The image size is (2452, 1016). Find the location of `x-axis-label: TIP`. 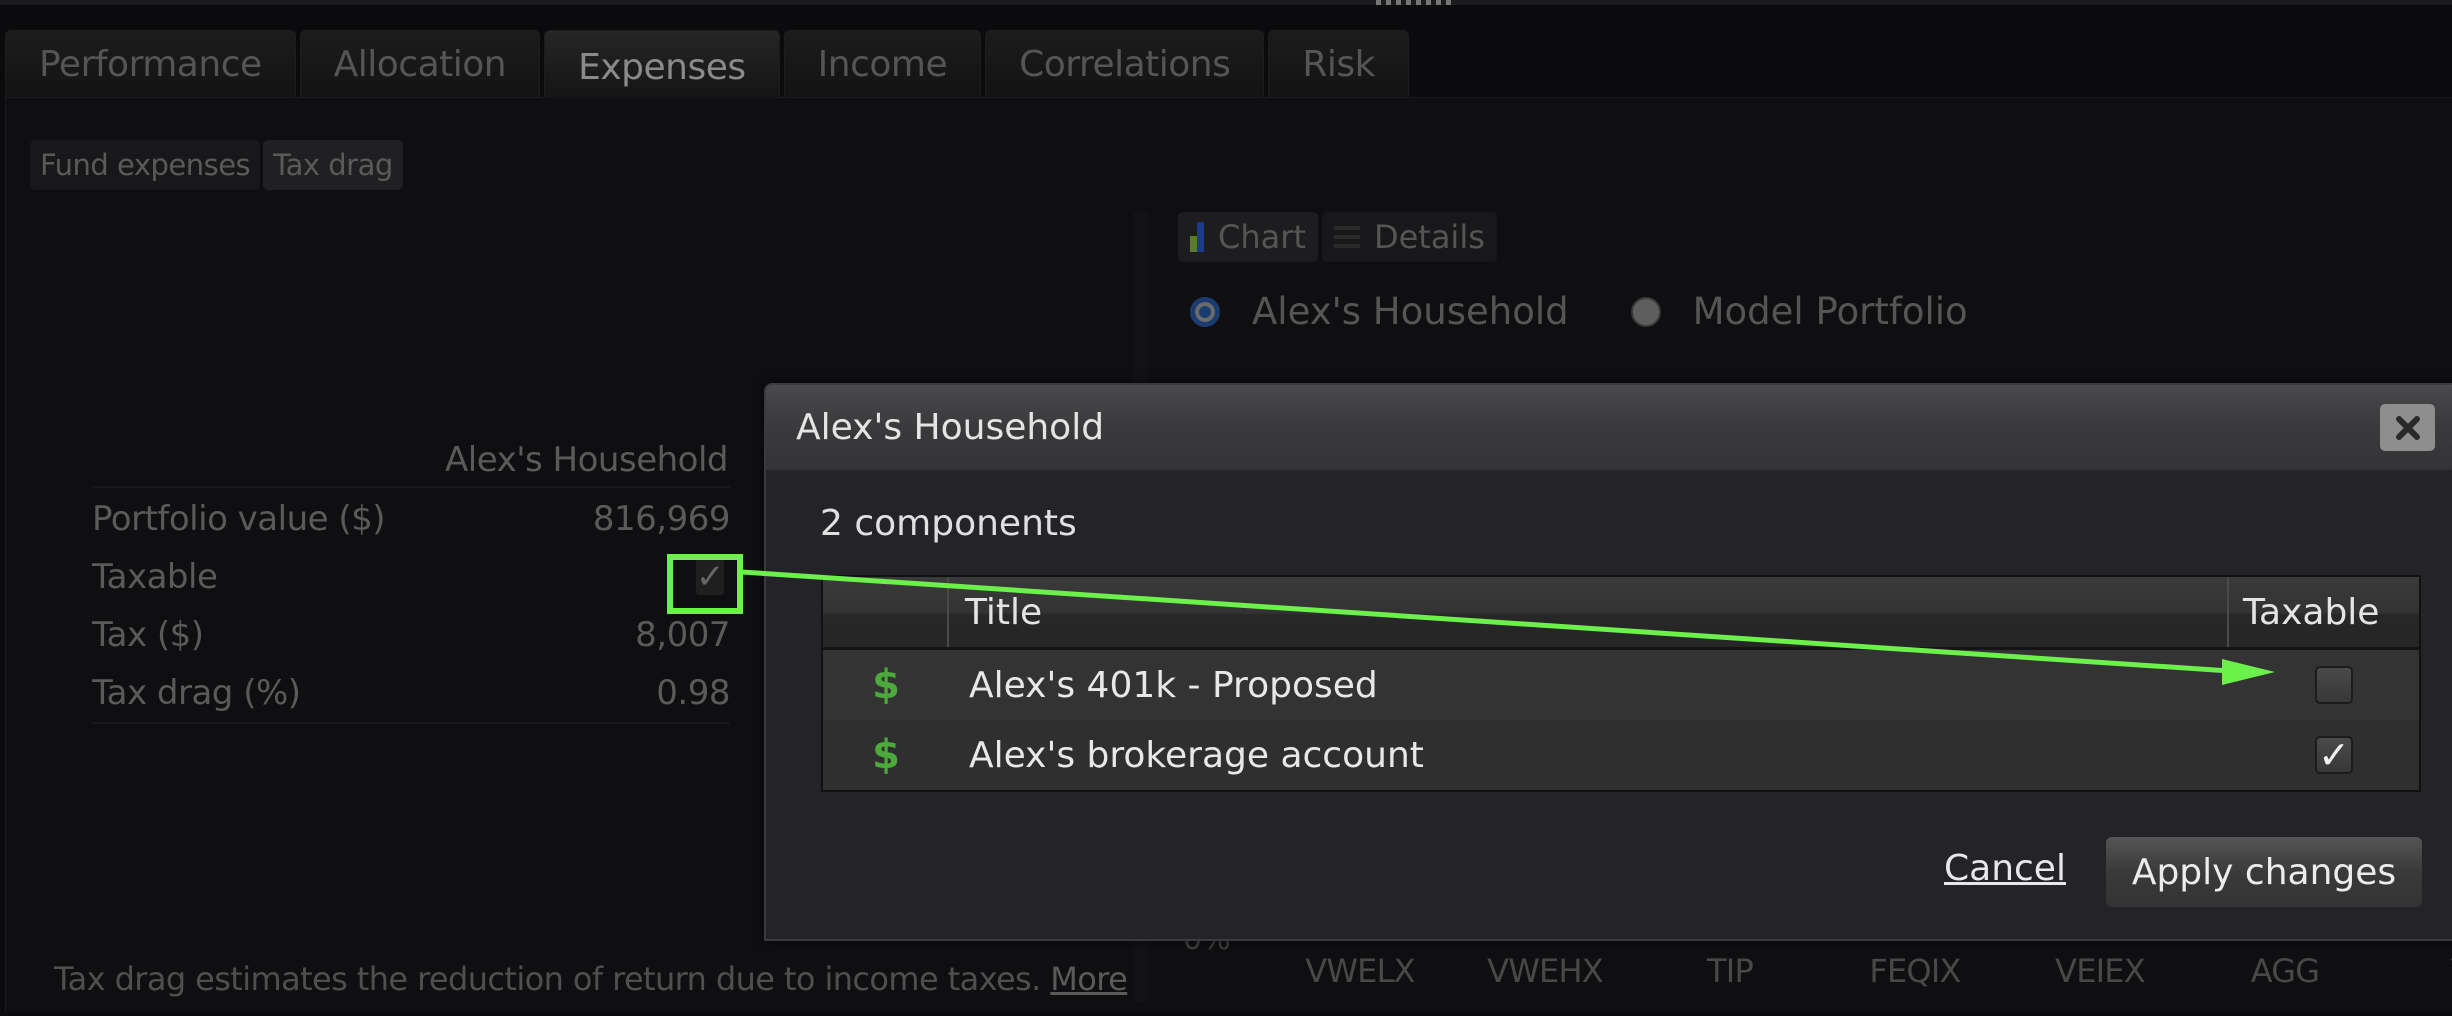

x-axis-label: TIP is located at coordinates (1730, 971).